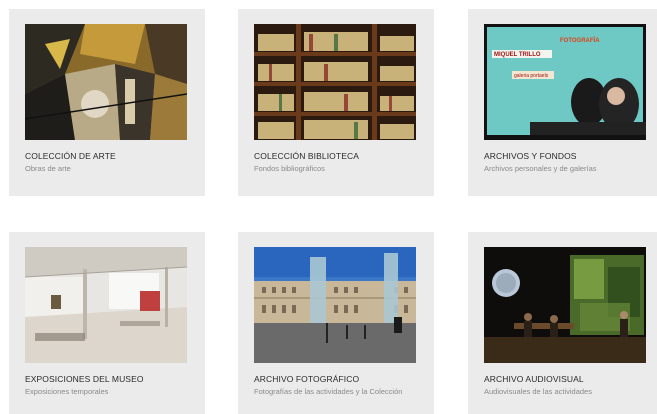  Describe the element at coordinates (339, 379) in the screenshot. I see `card-title: ARCHIVO FOTOGRÁFICO` at that location.